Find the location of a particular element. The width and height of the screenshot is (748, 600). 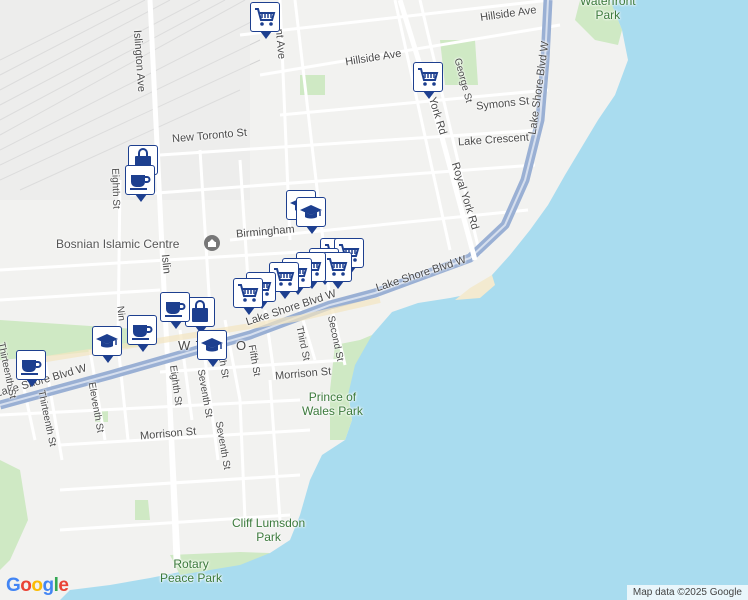

street-label: Nin is located at coordinates (120, 313).